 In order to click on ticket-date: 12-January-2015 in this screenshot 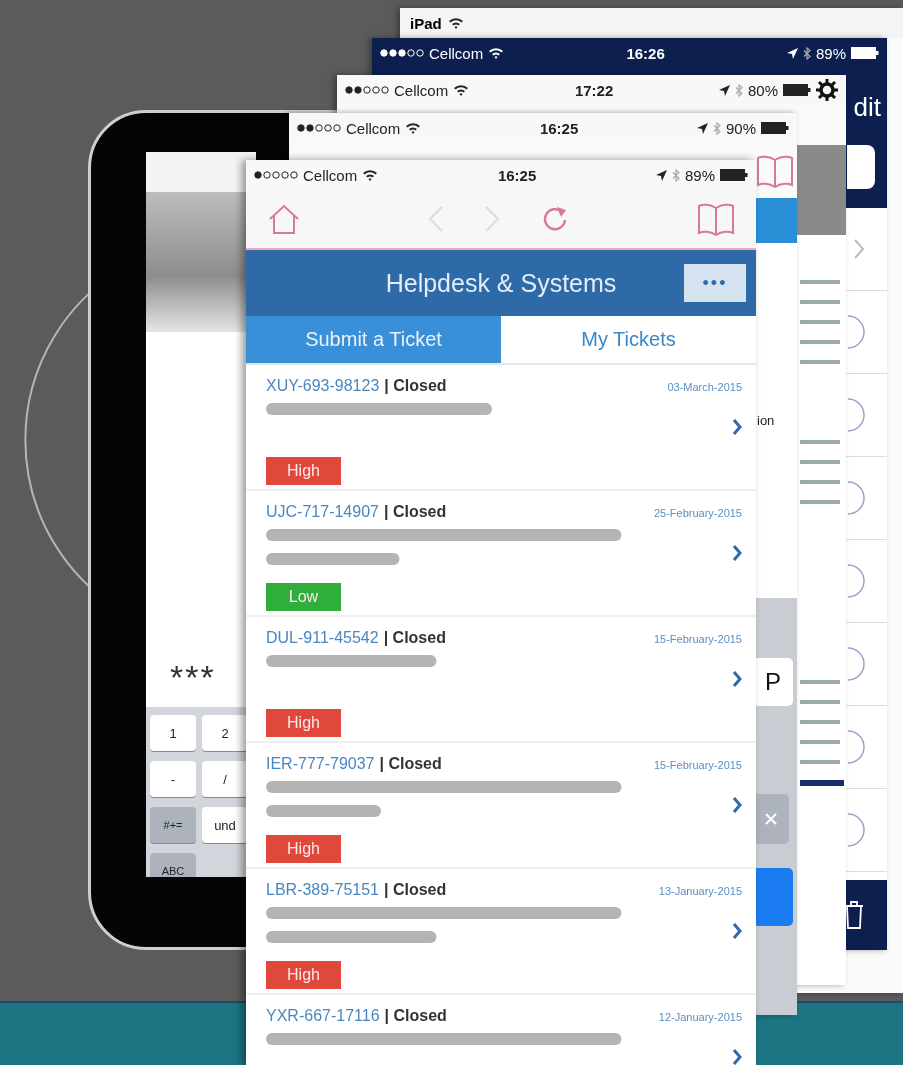, I will do `click(700, 1017)`.